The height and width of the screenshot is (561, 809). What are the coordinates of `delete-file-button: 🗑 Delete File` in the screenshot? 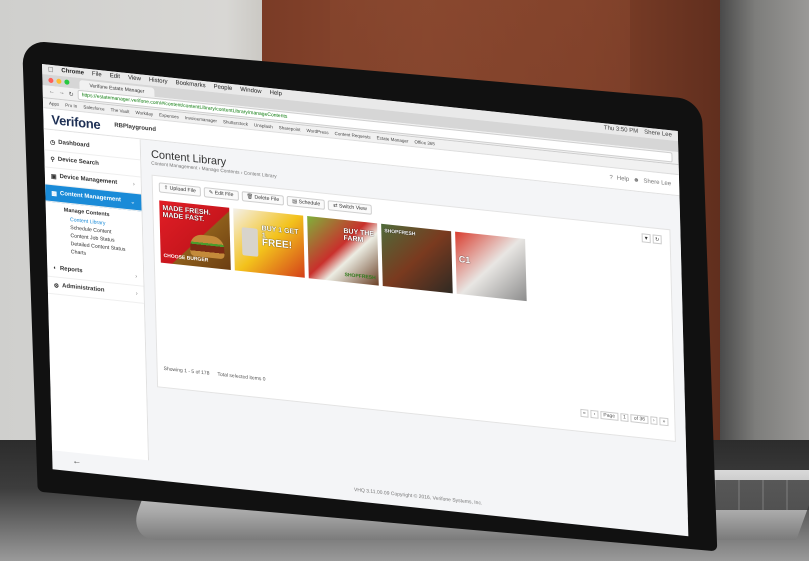 It's located at (263, 198).